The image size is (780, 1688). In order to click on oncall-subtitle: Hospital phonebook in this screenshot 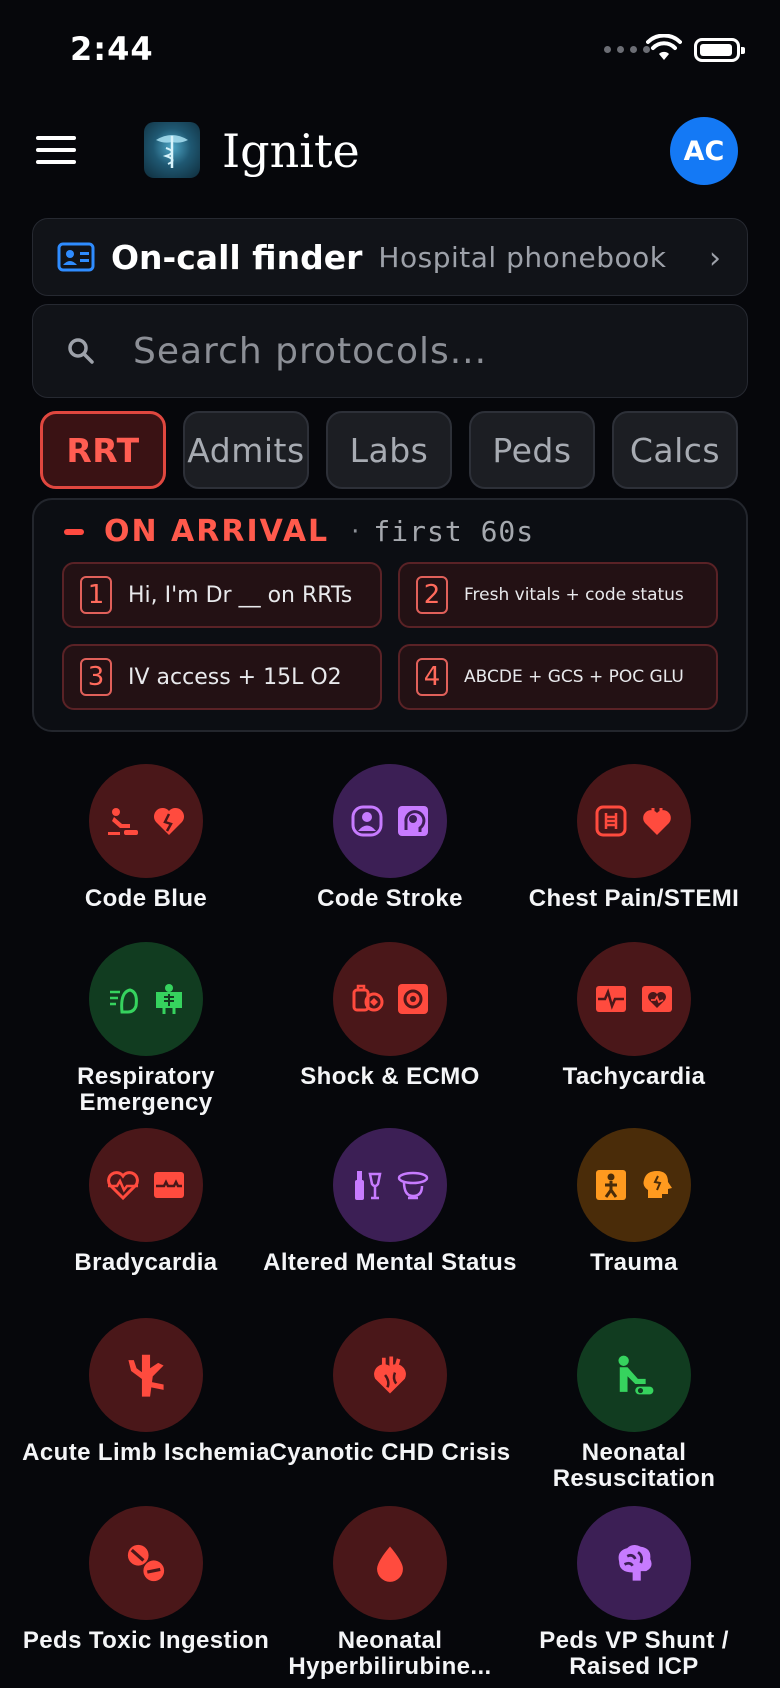, I will do `click(522, 257)`.